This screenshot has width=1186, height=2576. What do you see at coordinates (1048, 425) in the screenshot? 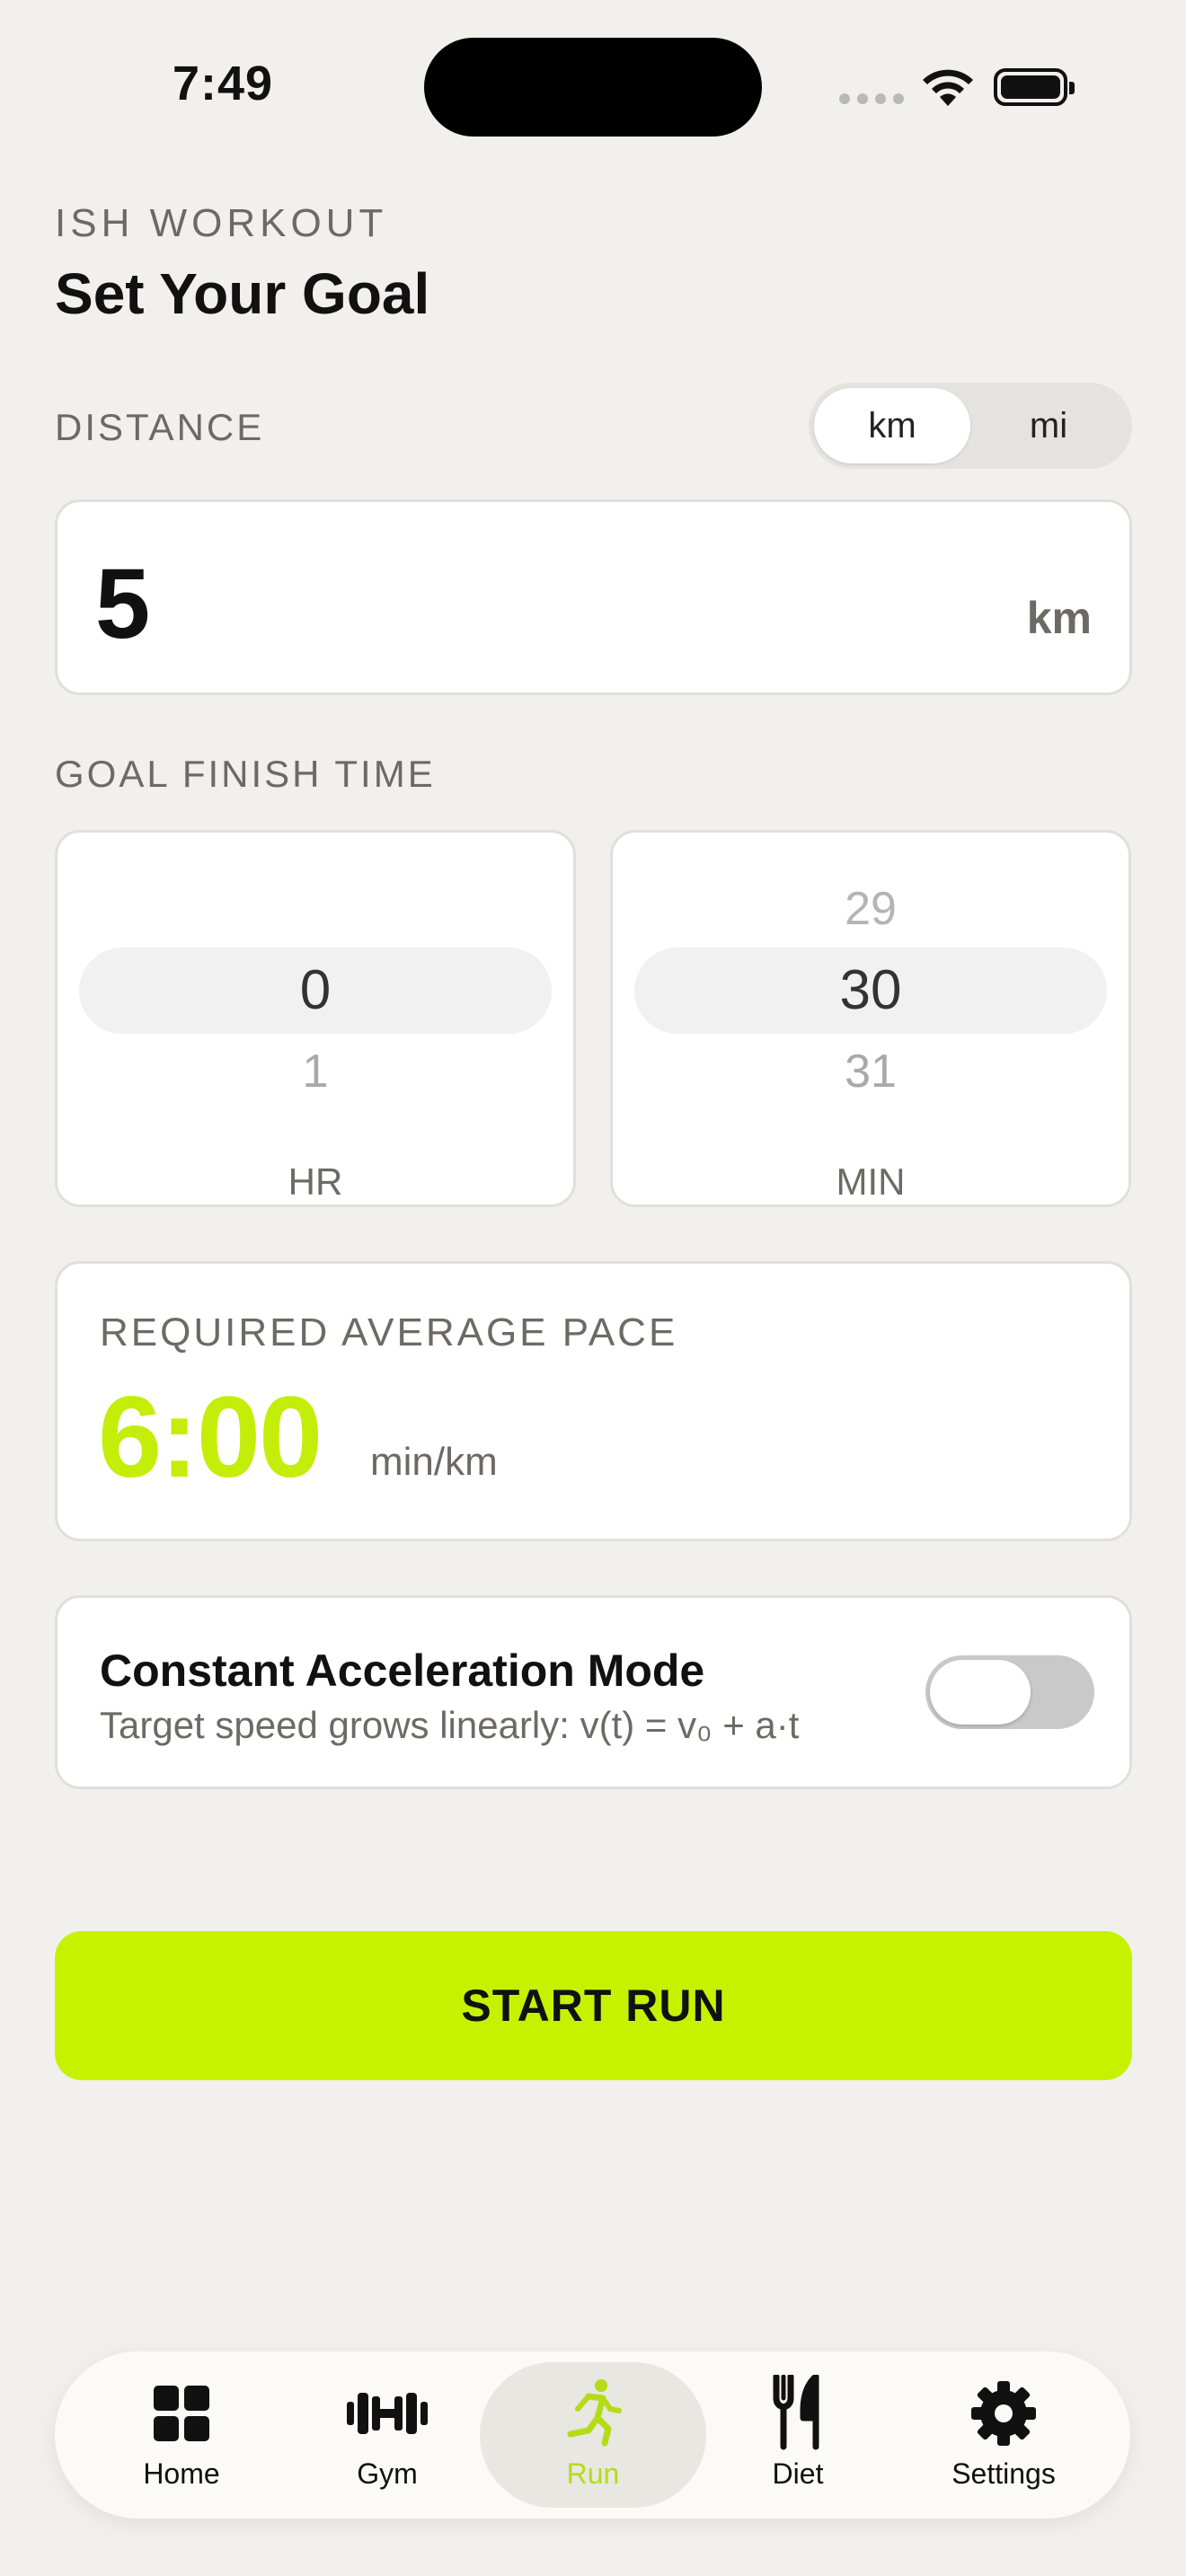
I see `unit-option-mi: mi` at bounding box center [1048, 425].